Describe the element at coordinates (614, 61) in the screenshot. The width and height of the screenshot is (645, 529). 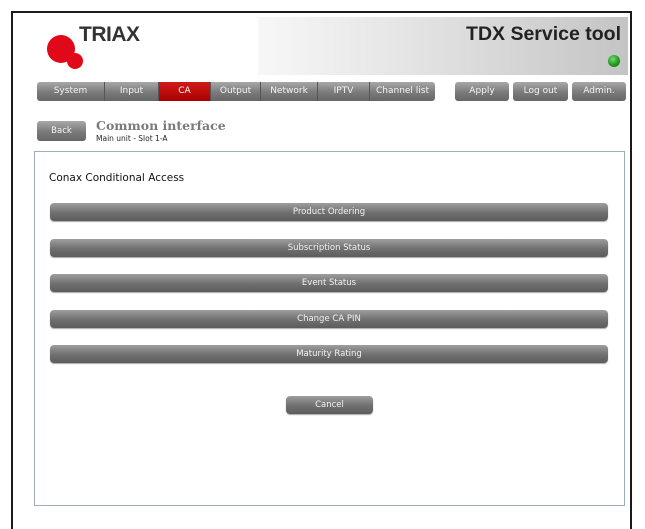
I see `status-led-icon` at that location.